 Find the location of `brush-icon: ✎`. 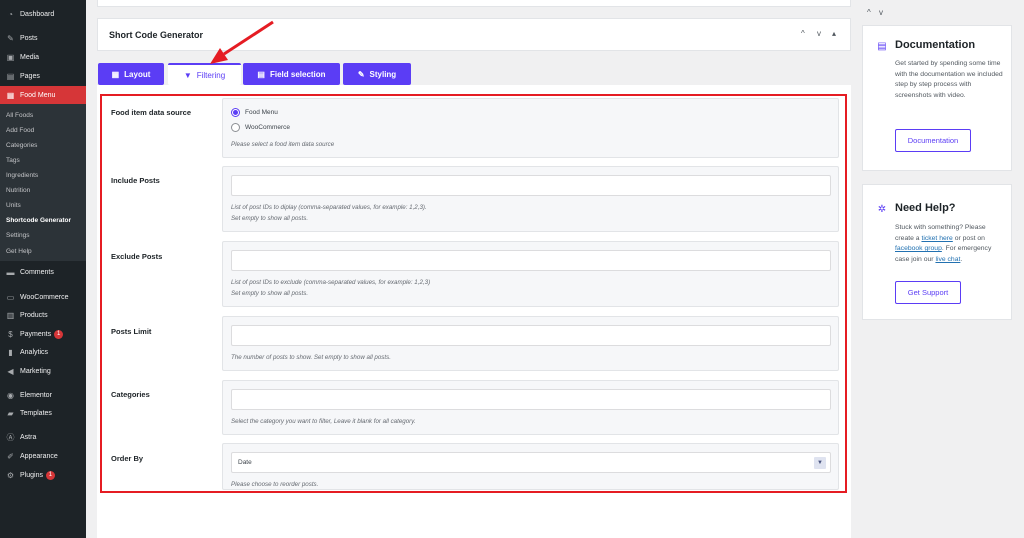

brush-icon: ✎ is located at coordinates (361, 74).